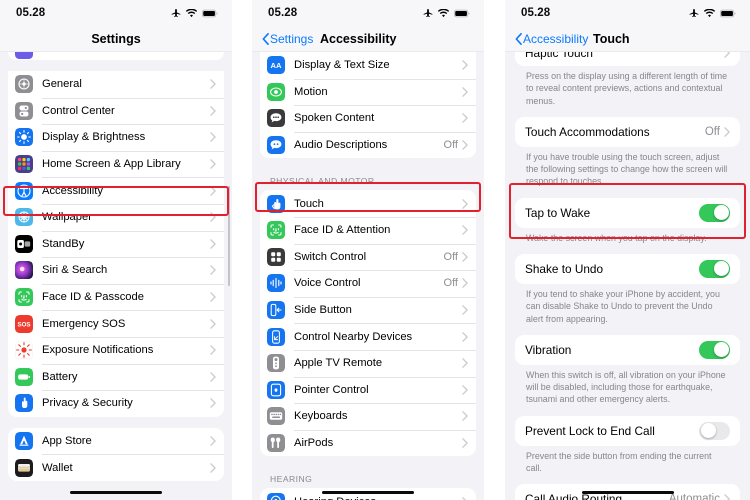 The height and width of the screenshot is (500, 750). What do you see at coordinates (60, 376) in the screenshot?
I see `settings-row-label: Battery` at bounding box center [60, 376].